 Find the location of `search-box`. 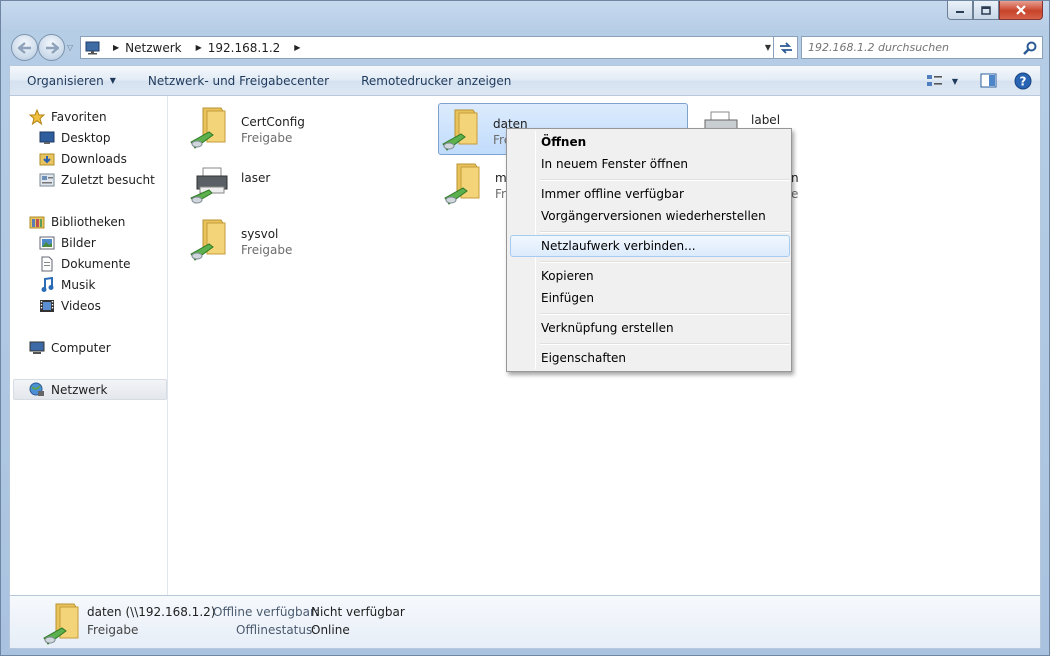

search-box is located at coordinates (922, 47).